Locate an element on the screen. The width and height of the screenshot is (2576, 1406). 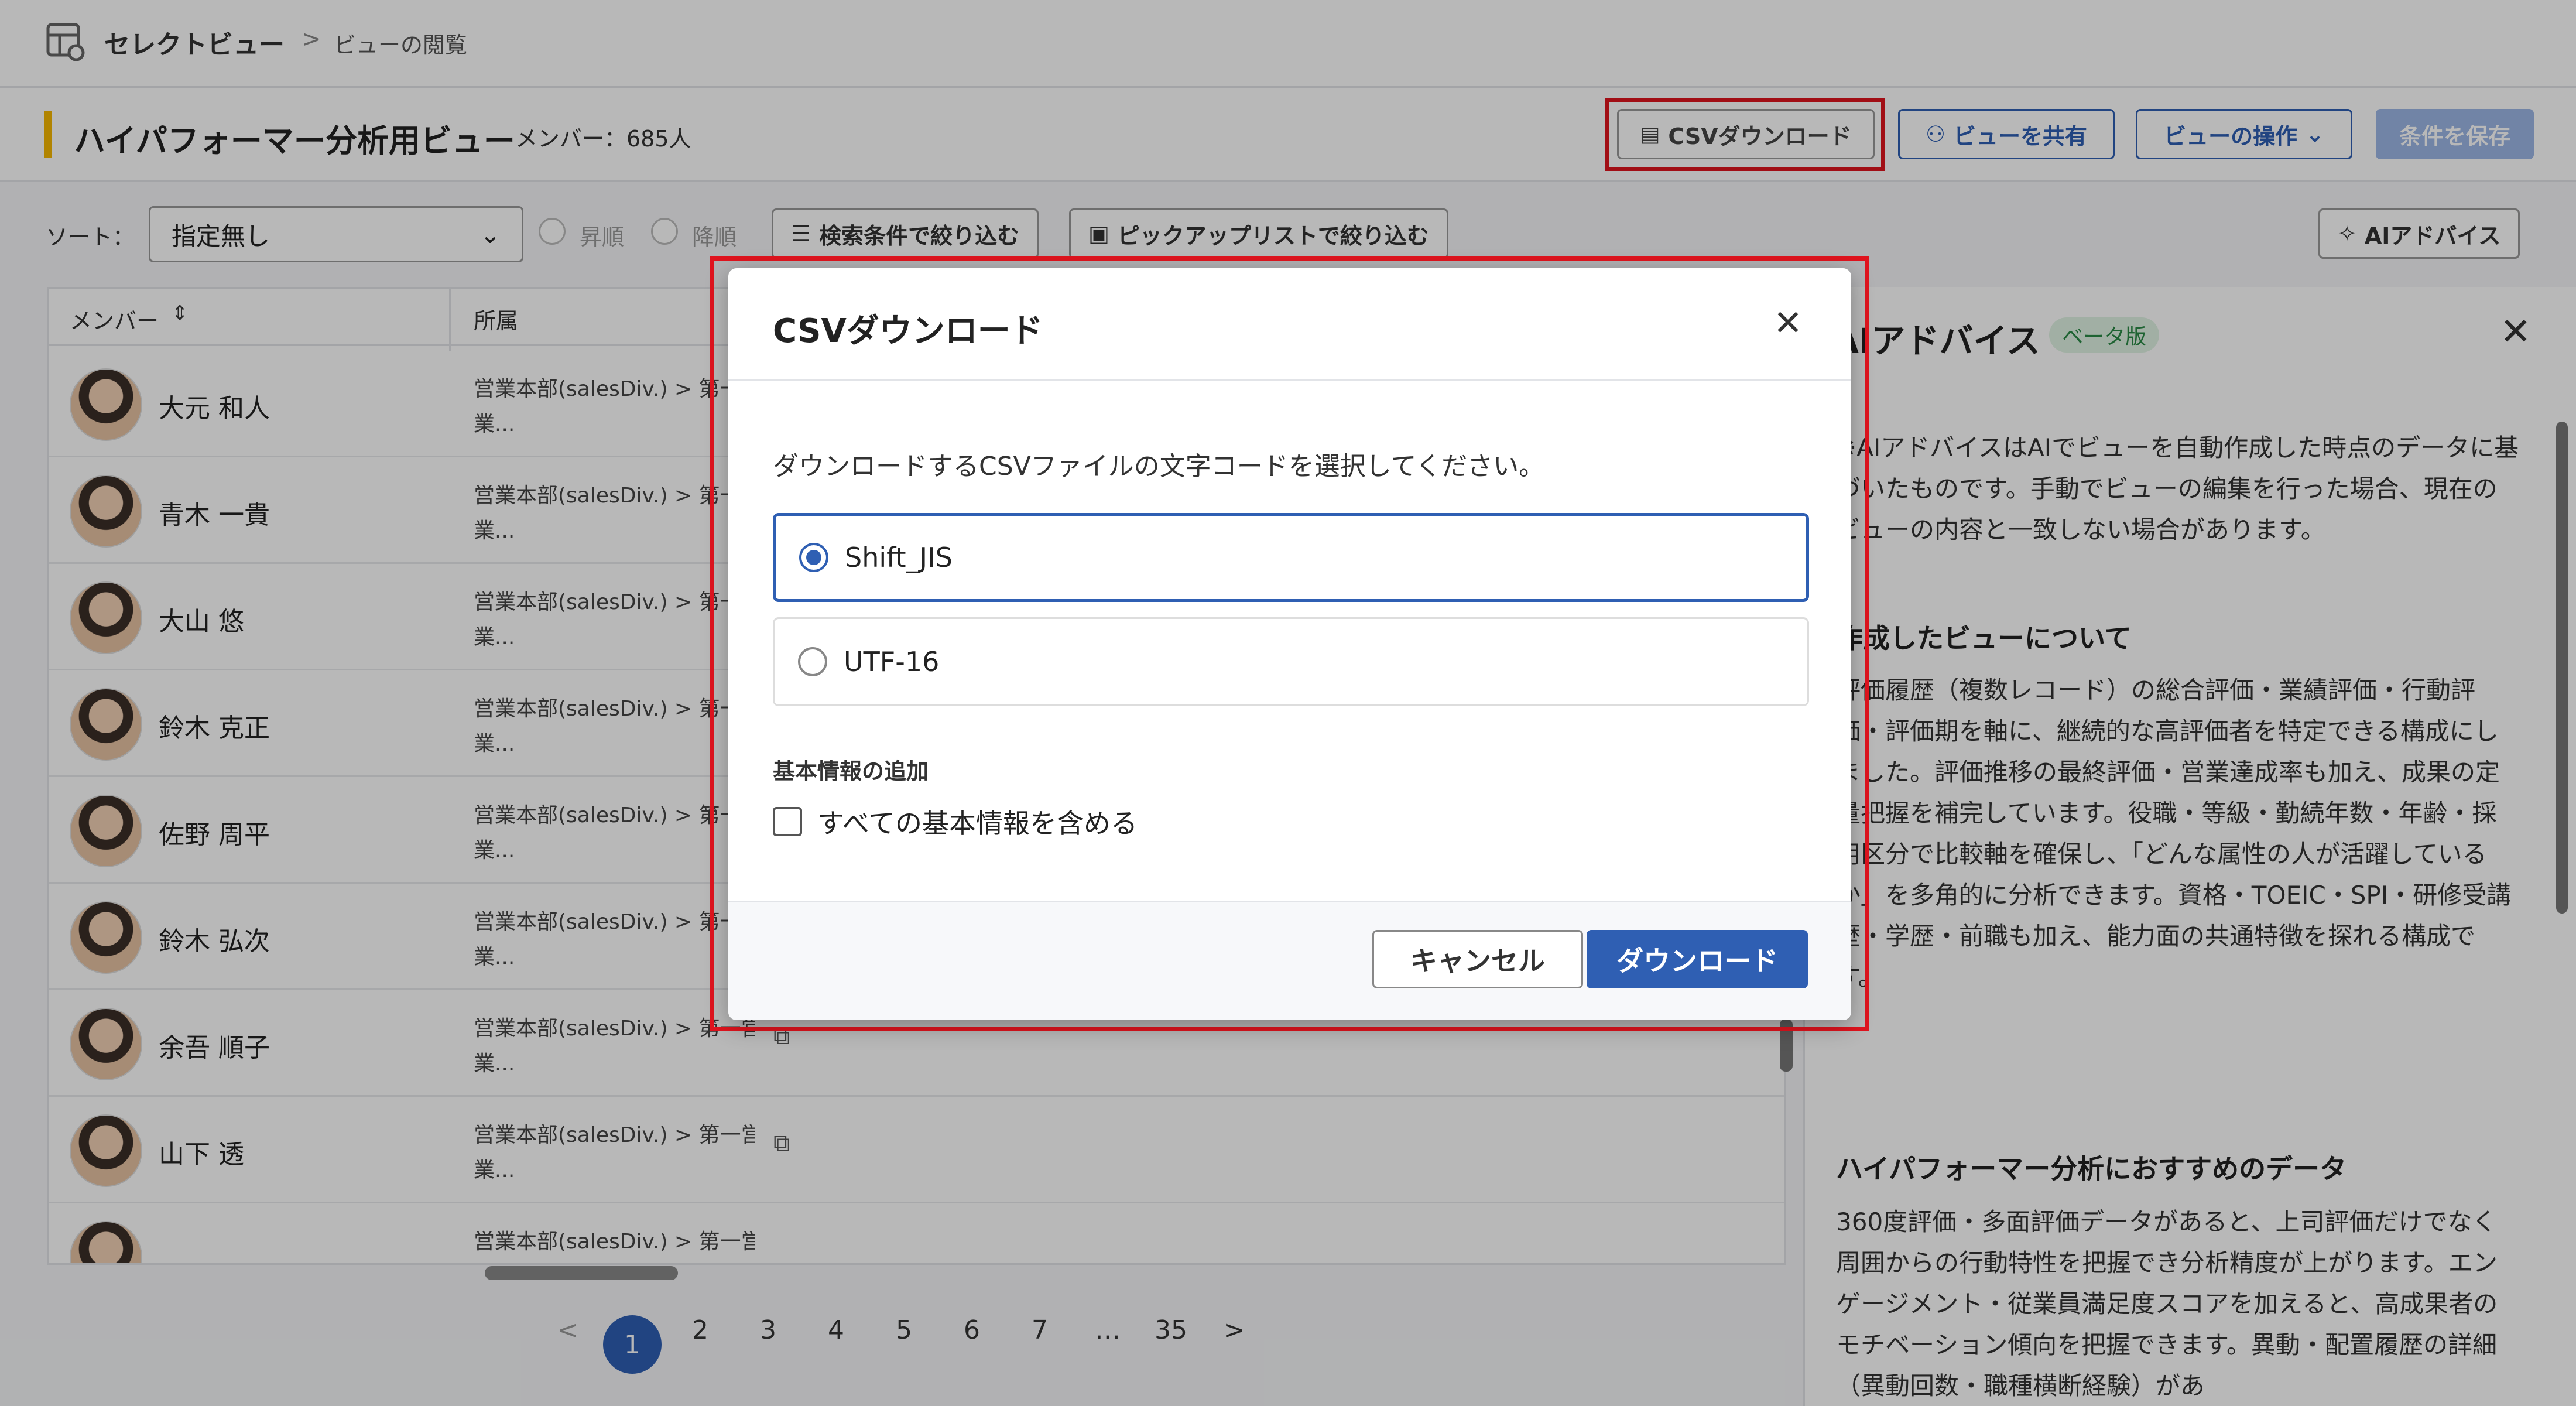
dialog-title: CSVダウンロード is located at coordinates (908, 331).